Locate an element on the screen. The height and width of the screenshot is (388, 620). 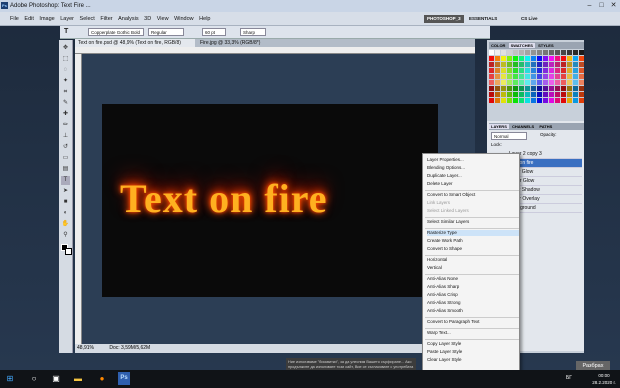
crop-tool-icon: ⌗ is located at coordinates (65, 92).